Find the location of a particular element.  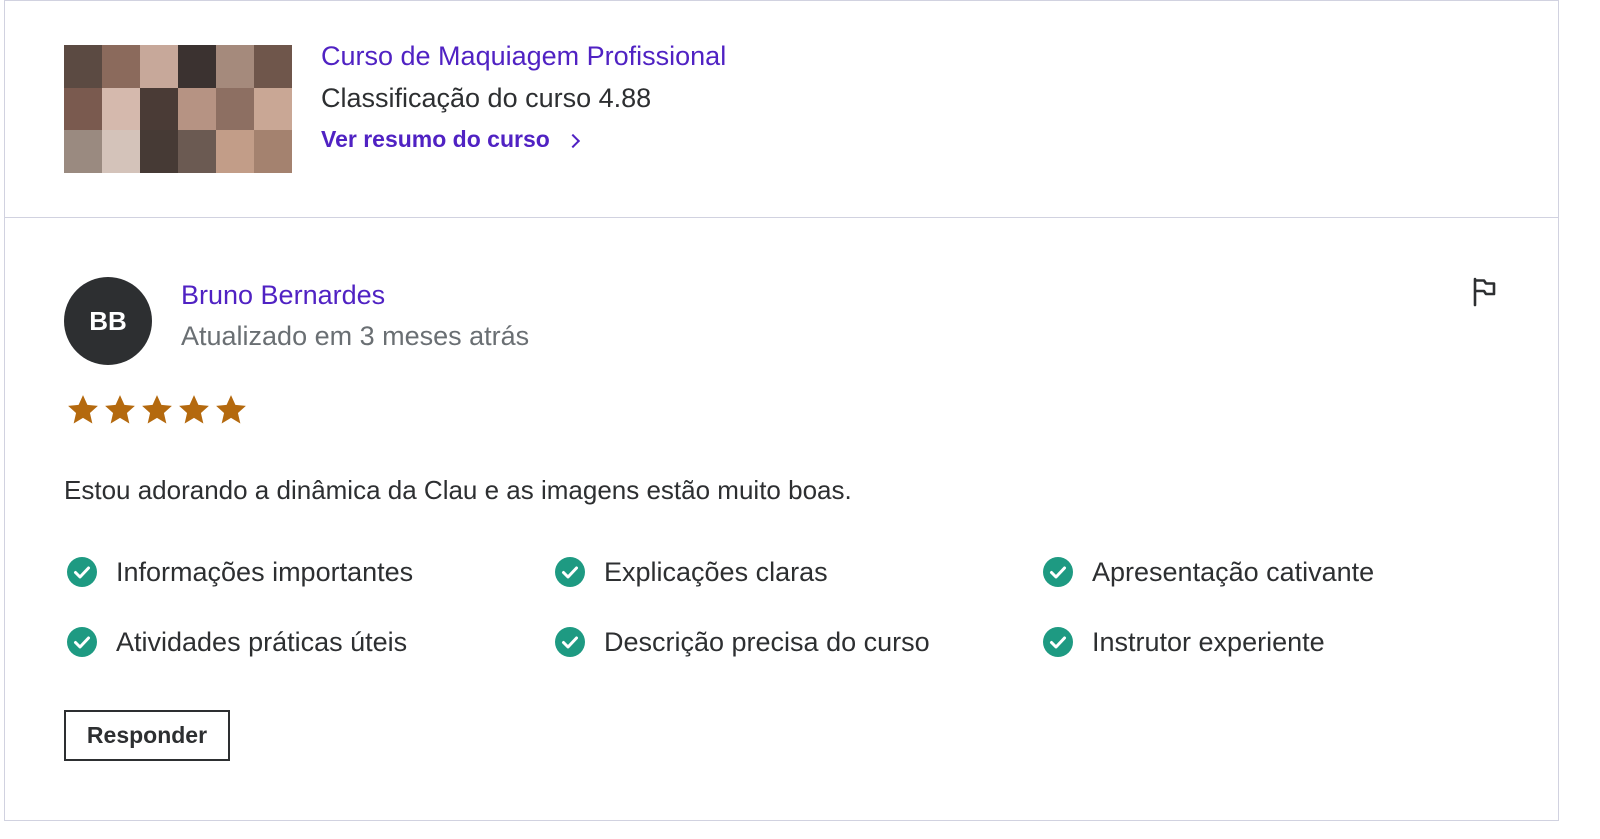

avatar: BB is located at coordinates (108, 321).